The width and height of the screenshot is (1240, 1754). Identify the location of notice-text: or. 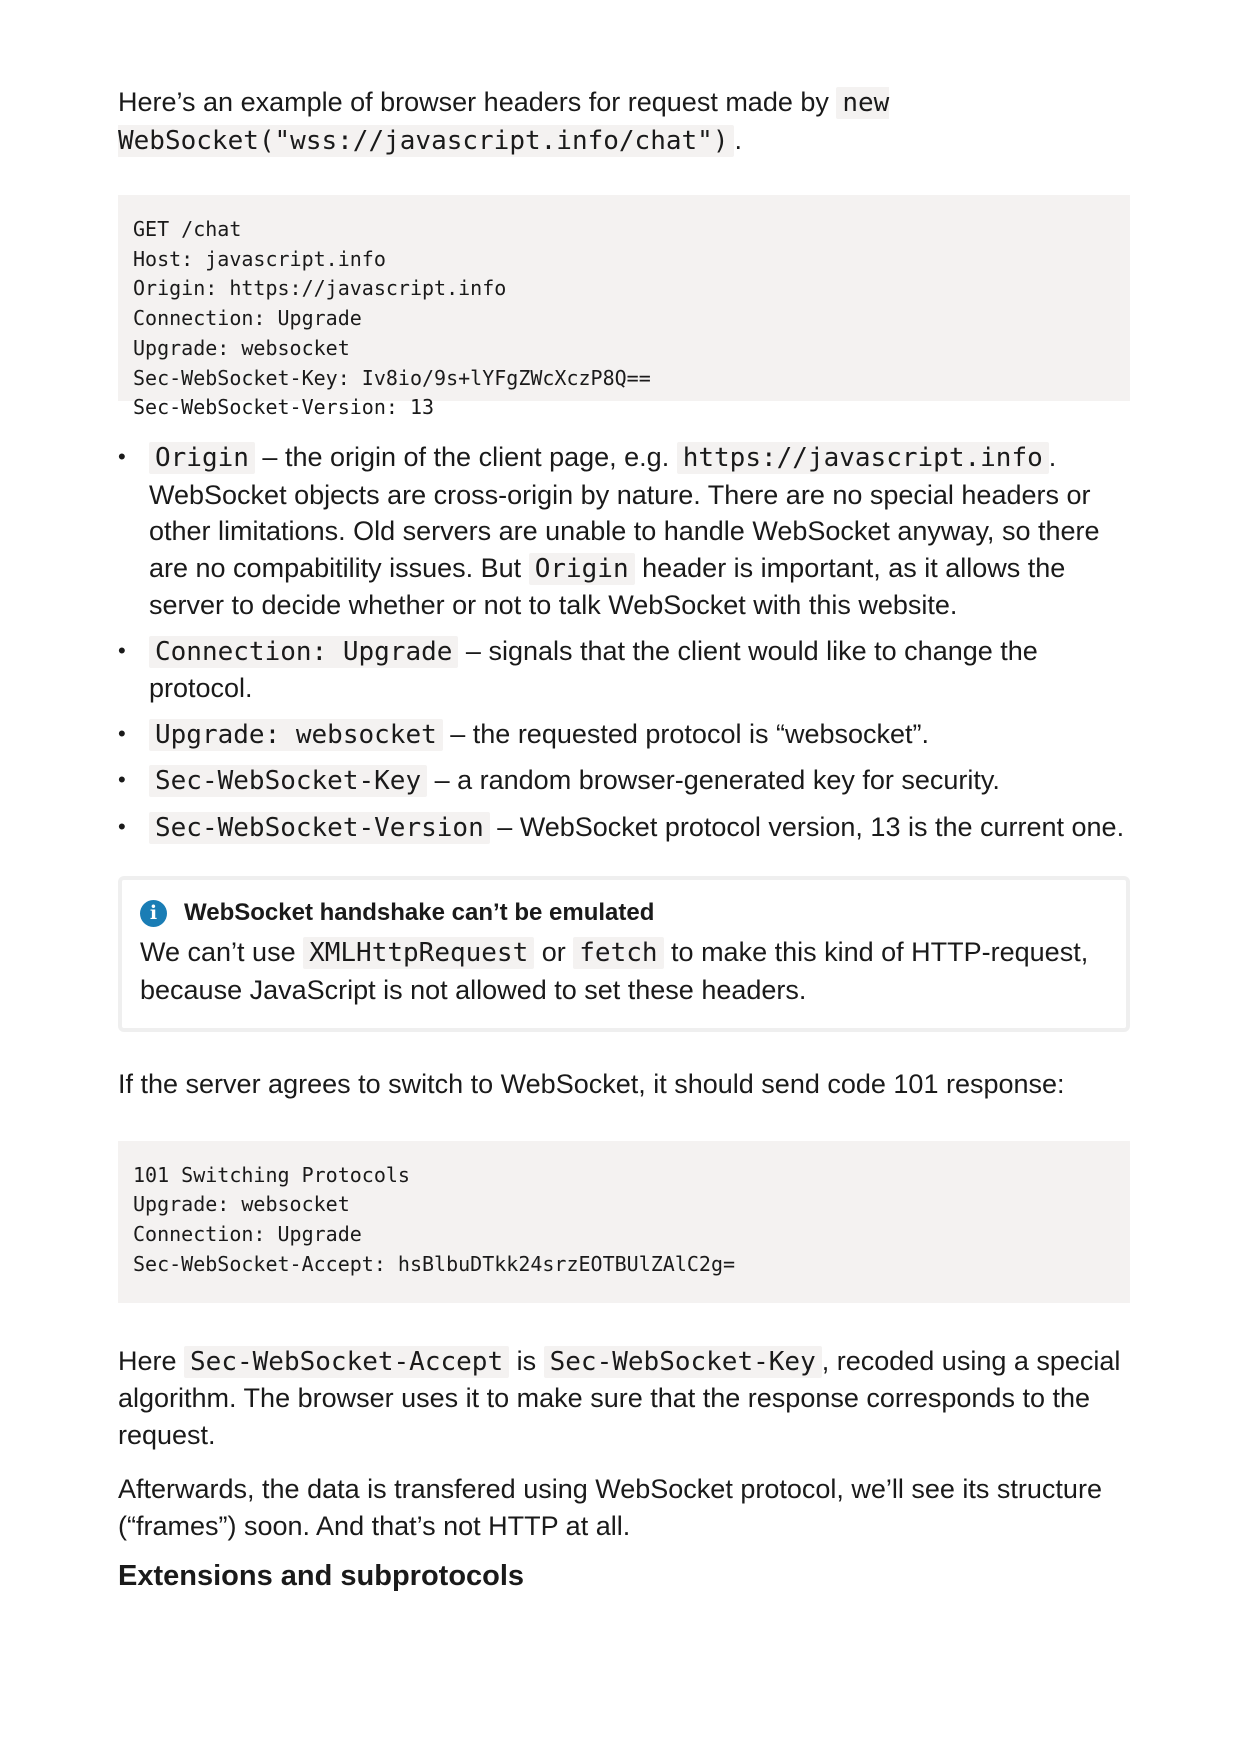
(554, 952).